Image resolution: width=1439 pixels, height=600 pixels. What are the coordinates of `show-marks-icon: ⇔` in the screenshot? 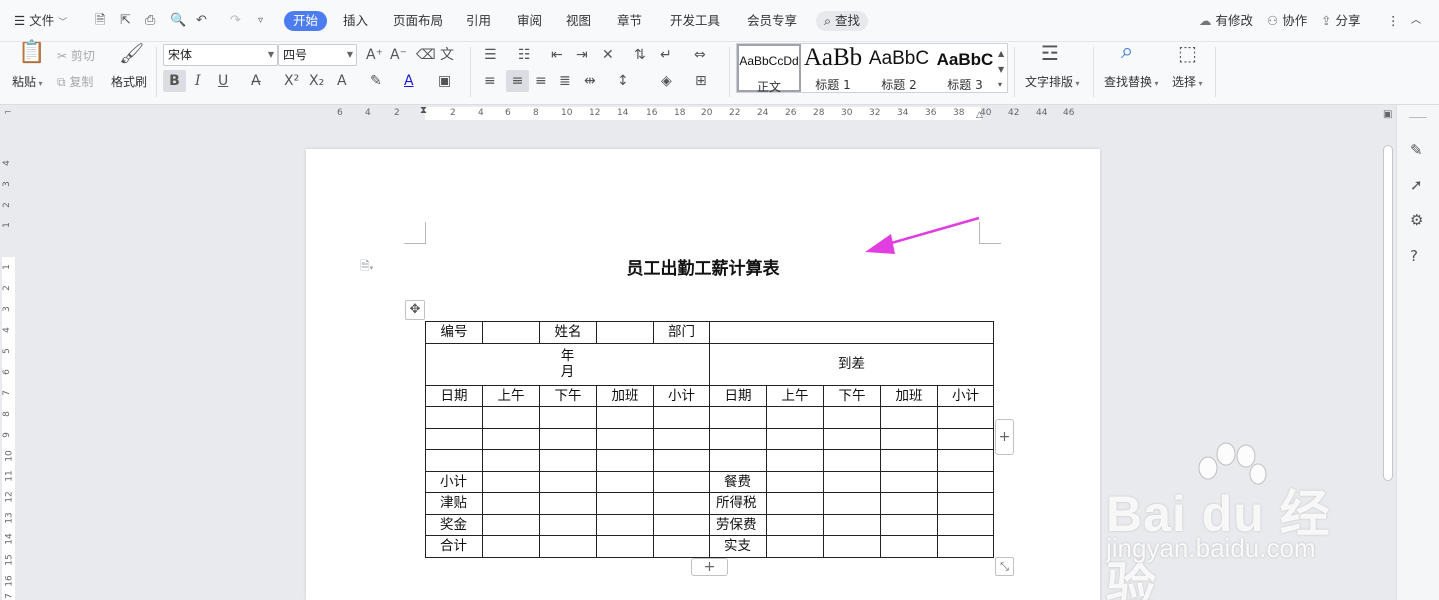 It's located at (700, 55).